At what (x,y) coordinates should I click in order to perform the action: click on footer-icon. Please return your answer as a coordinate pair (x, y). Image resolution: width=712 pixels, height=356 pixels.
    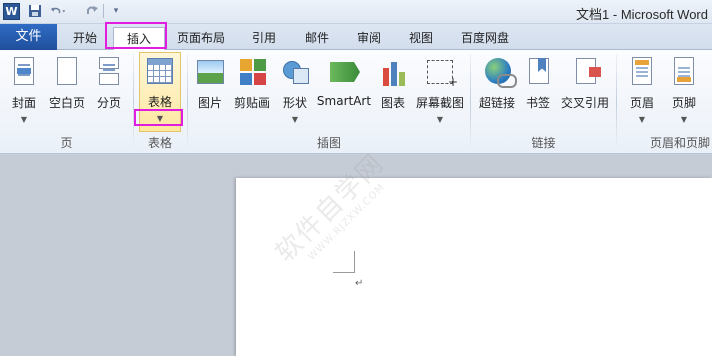
    Looking at the image, I should click on (684, 72).